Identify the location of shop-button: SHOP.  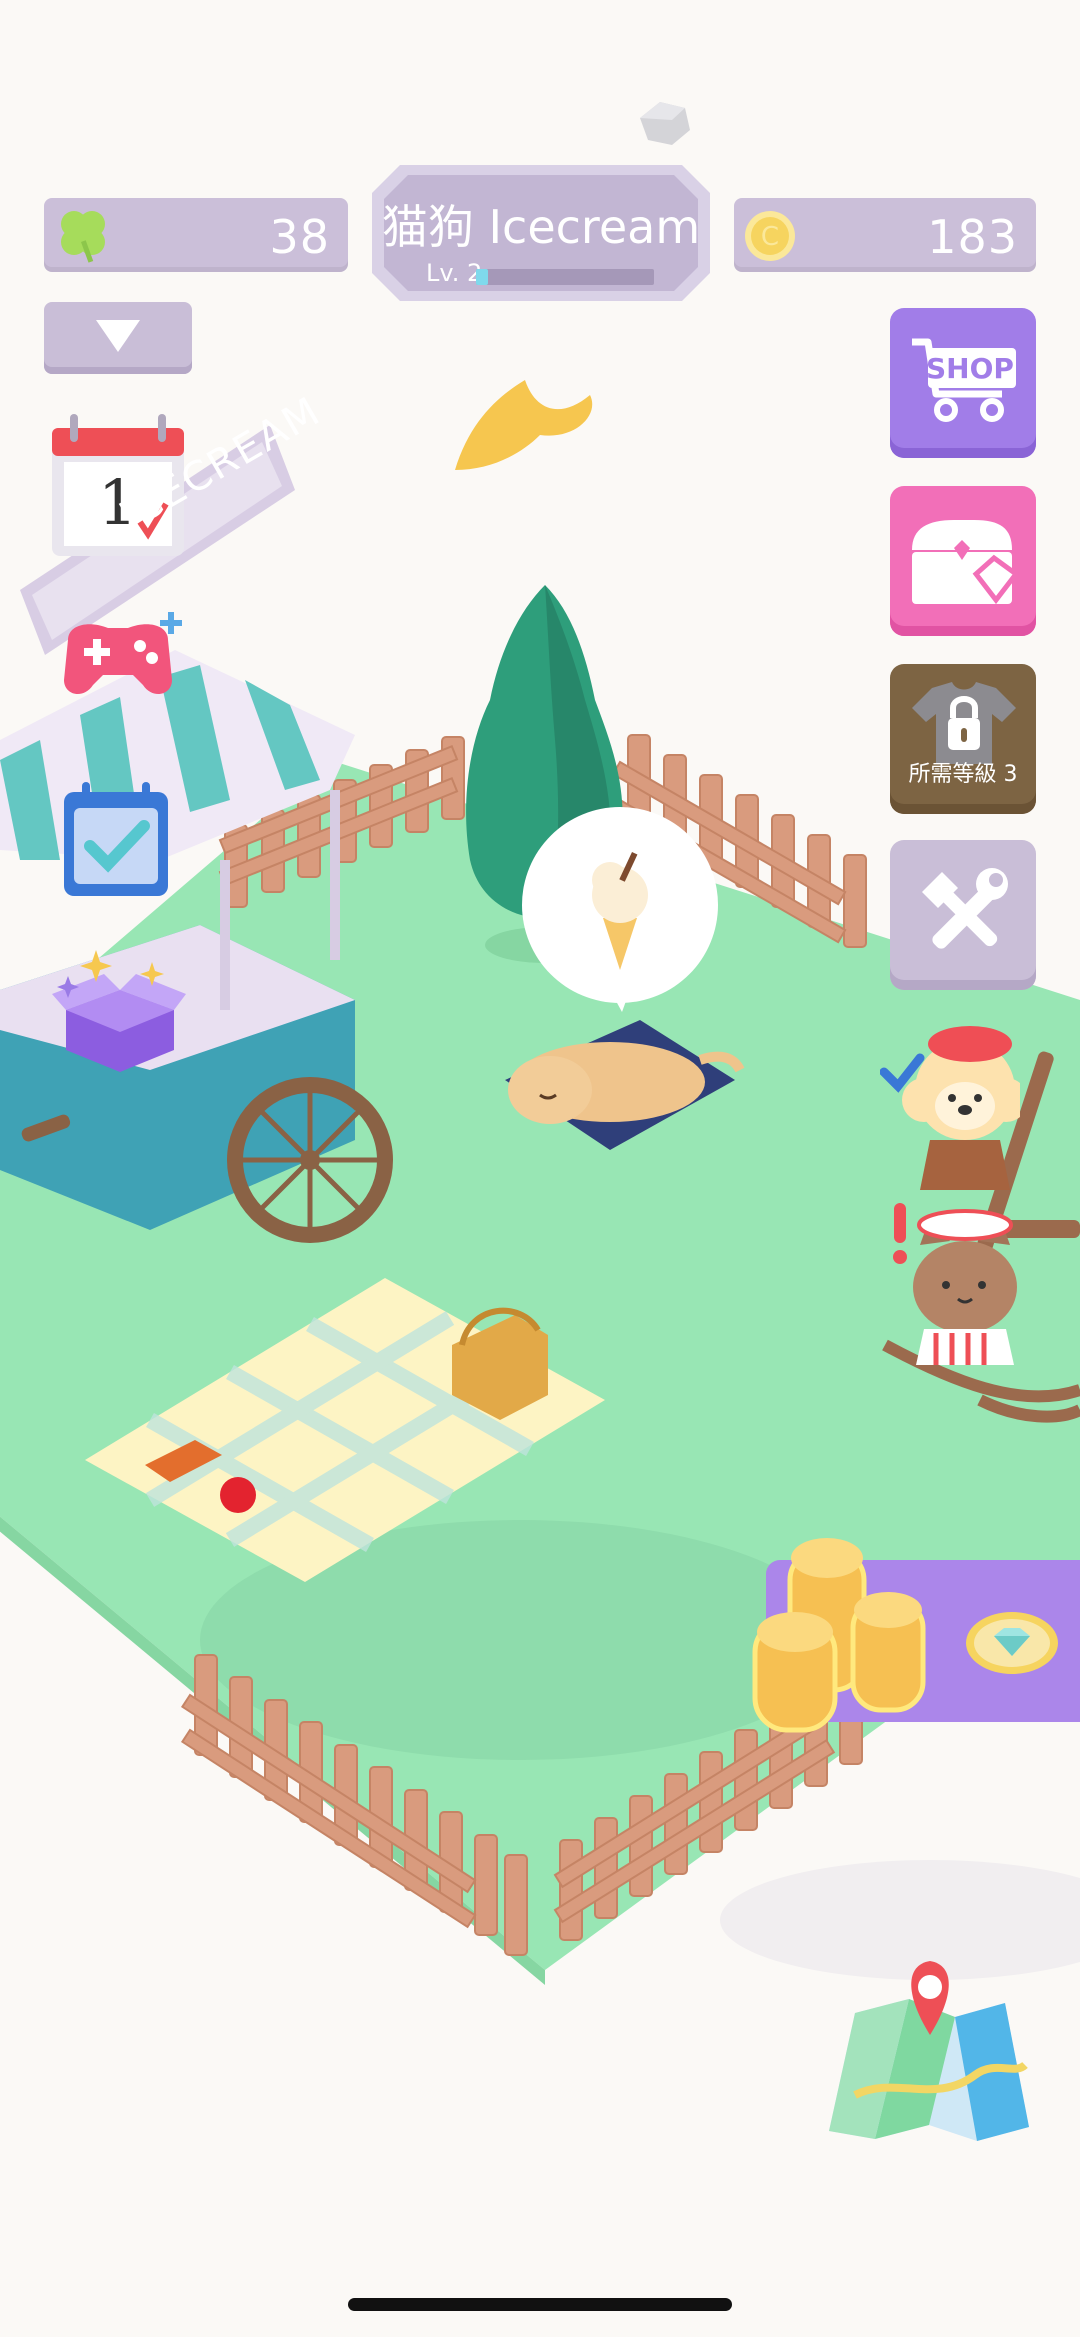
(963, 383).